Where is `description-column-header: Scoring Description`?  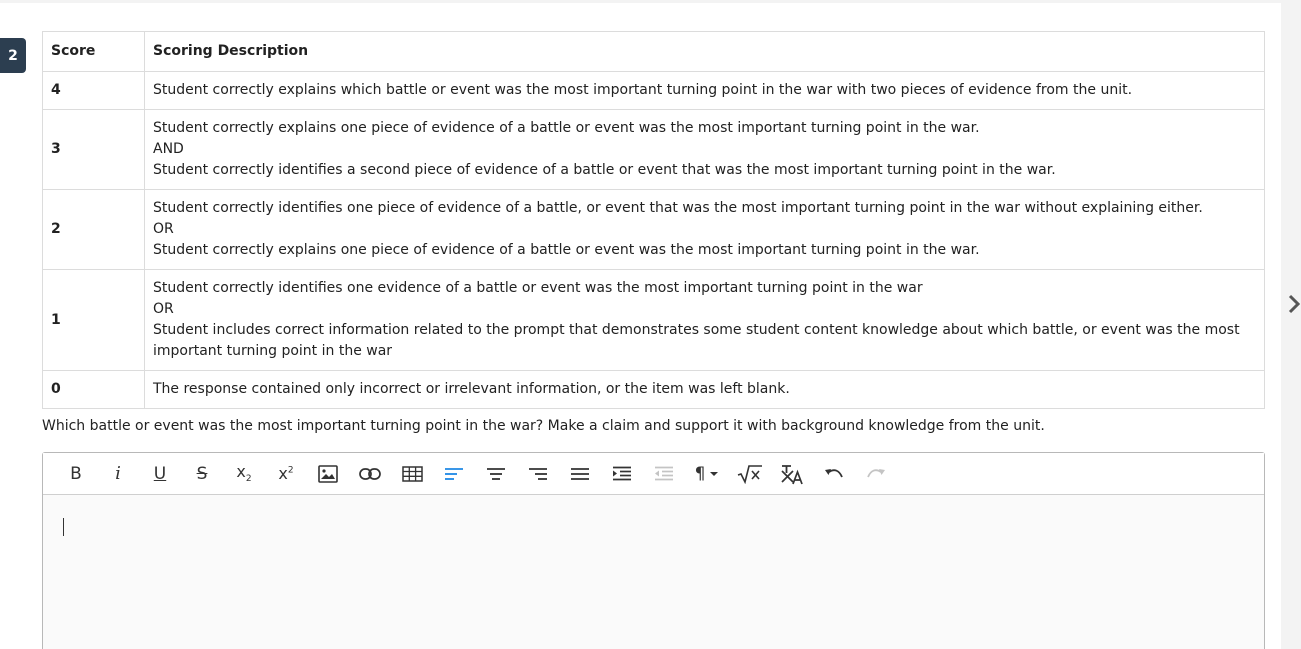 description-column-header: Scoring Description is located at coordinates (704, 51).